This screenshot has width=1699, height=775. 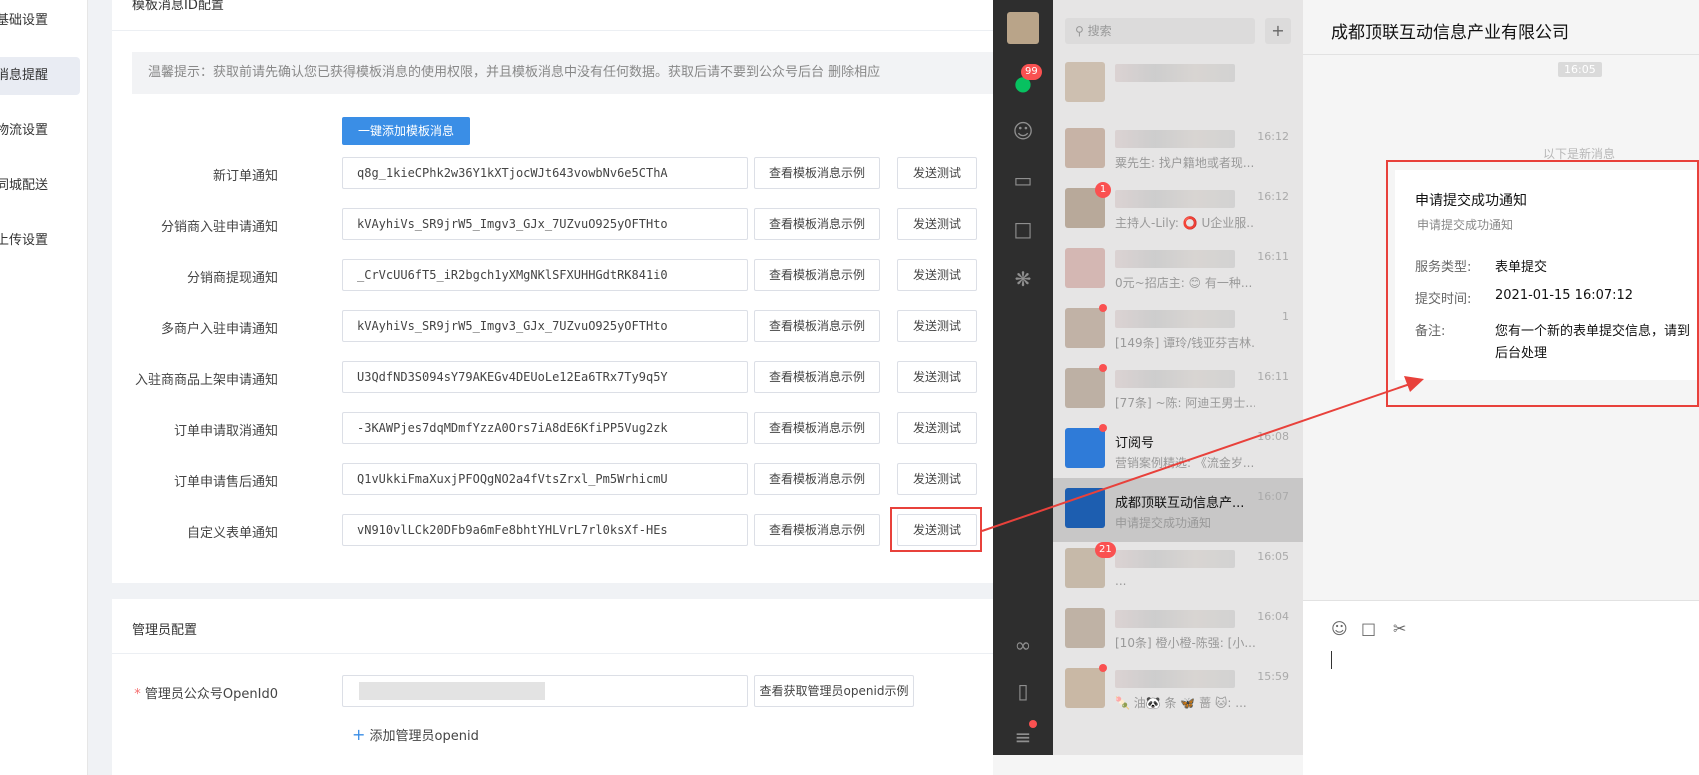 What do you see at coordinates (1273, 616) in the screenshot?
I see `conversation-time: 16:04` at bounding box center [1273, 616].